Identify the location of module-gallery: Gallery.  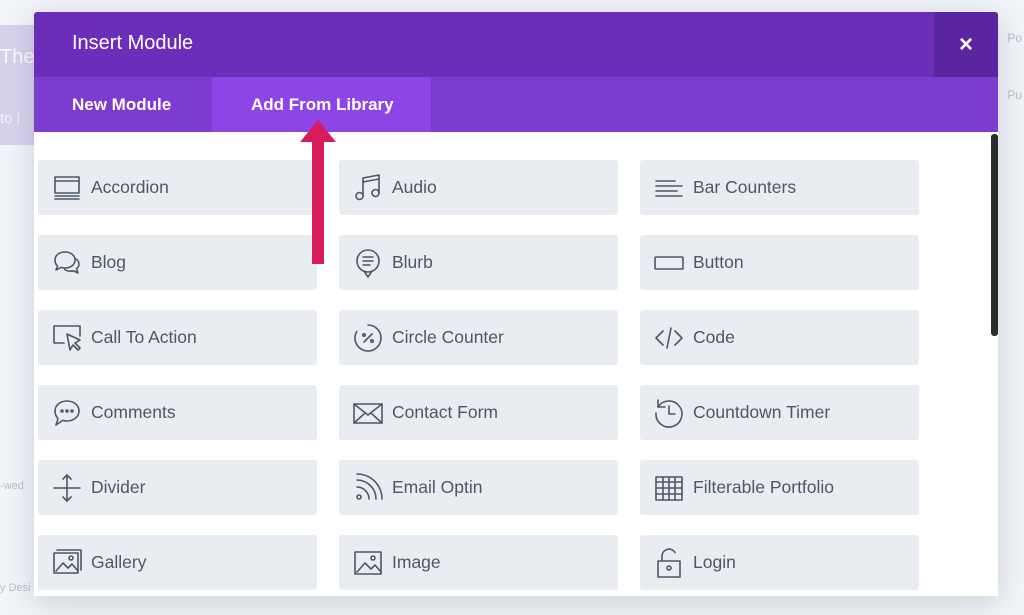
(177, 562).